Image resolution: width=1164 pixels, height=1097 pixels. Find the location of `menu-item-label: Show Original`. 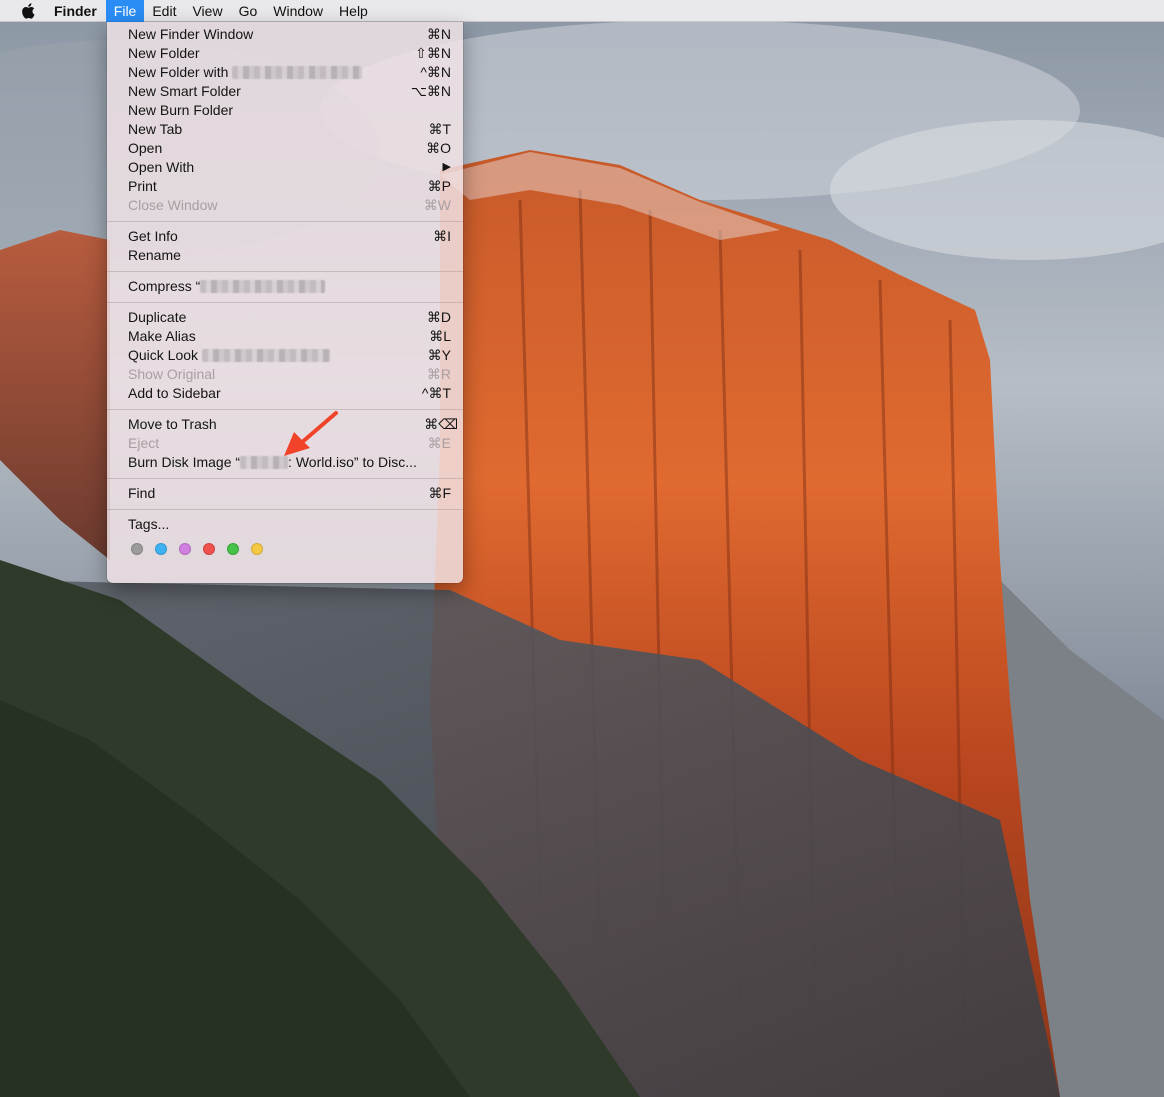

menu-item-label: Show Original is located at coordinates (172, 374).